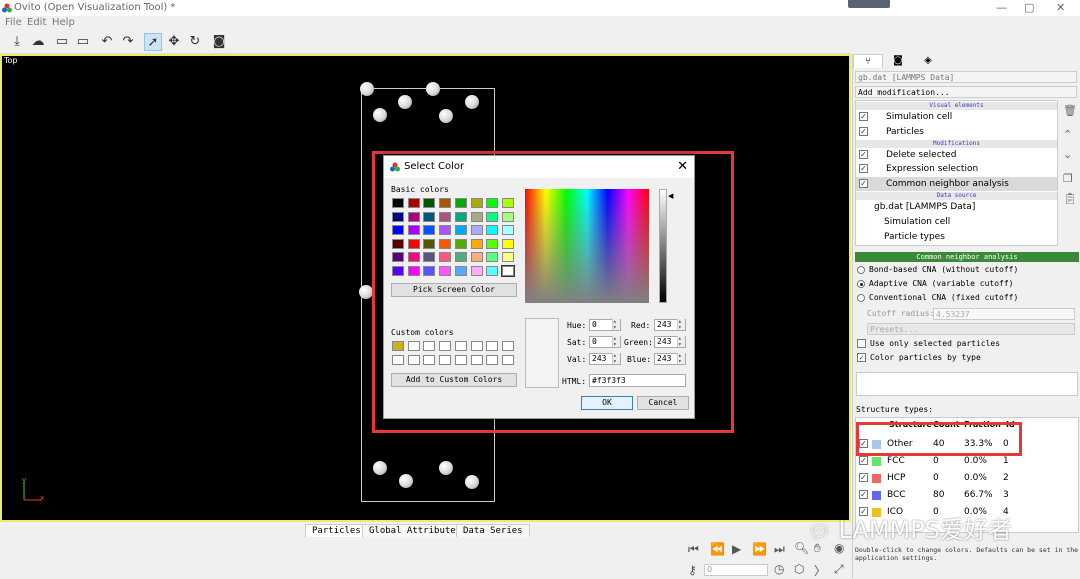 The width and height of the screenshot is (1080, 579). What do you see at coordinates (63, 22) in the screenshot?
I see `menu-help: Help` at bounding box center [63, 22].